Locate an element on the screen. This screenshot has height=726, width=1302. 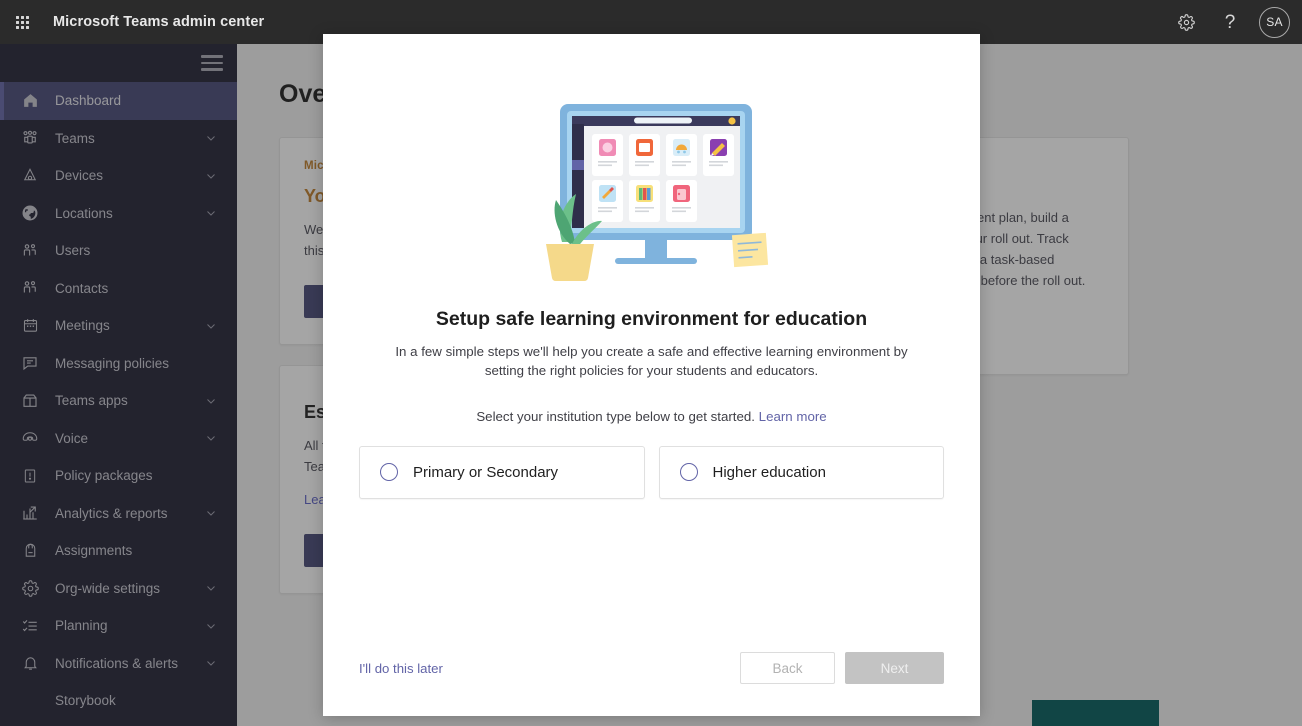
modal-footer: I'll do this later Back Next is located at coordinates (651, 668).